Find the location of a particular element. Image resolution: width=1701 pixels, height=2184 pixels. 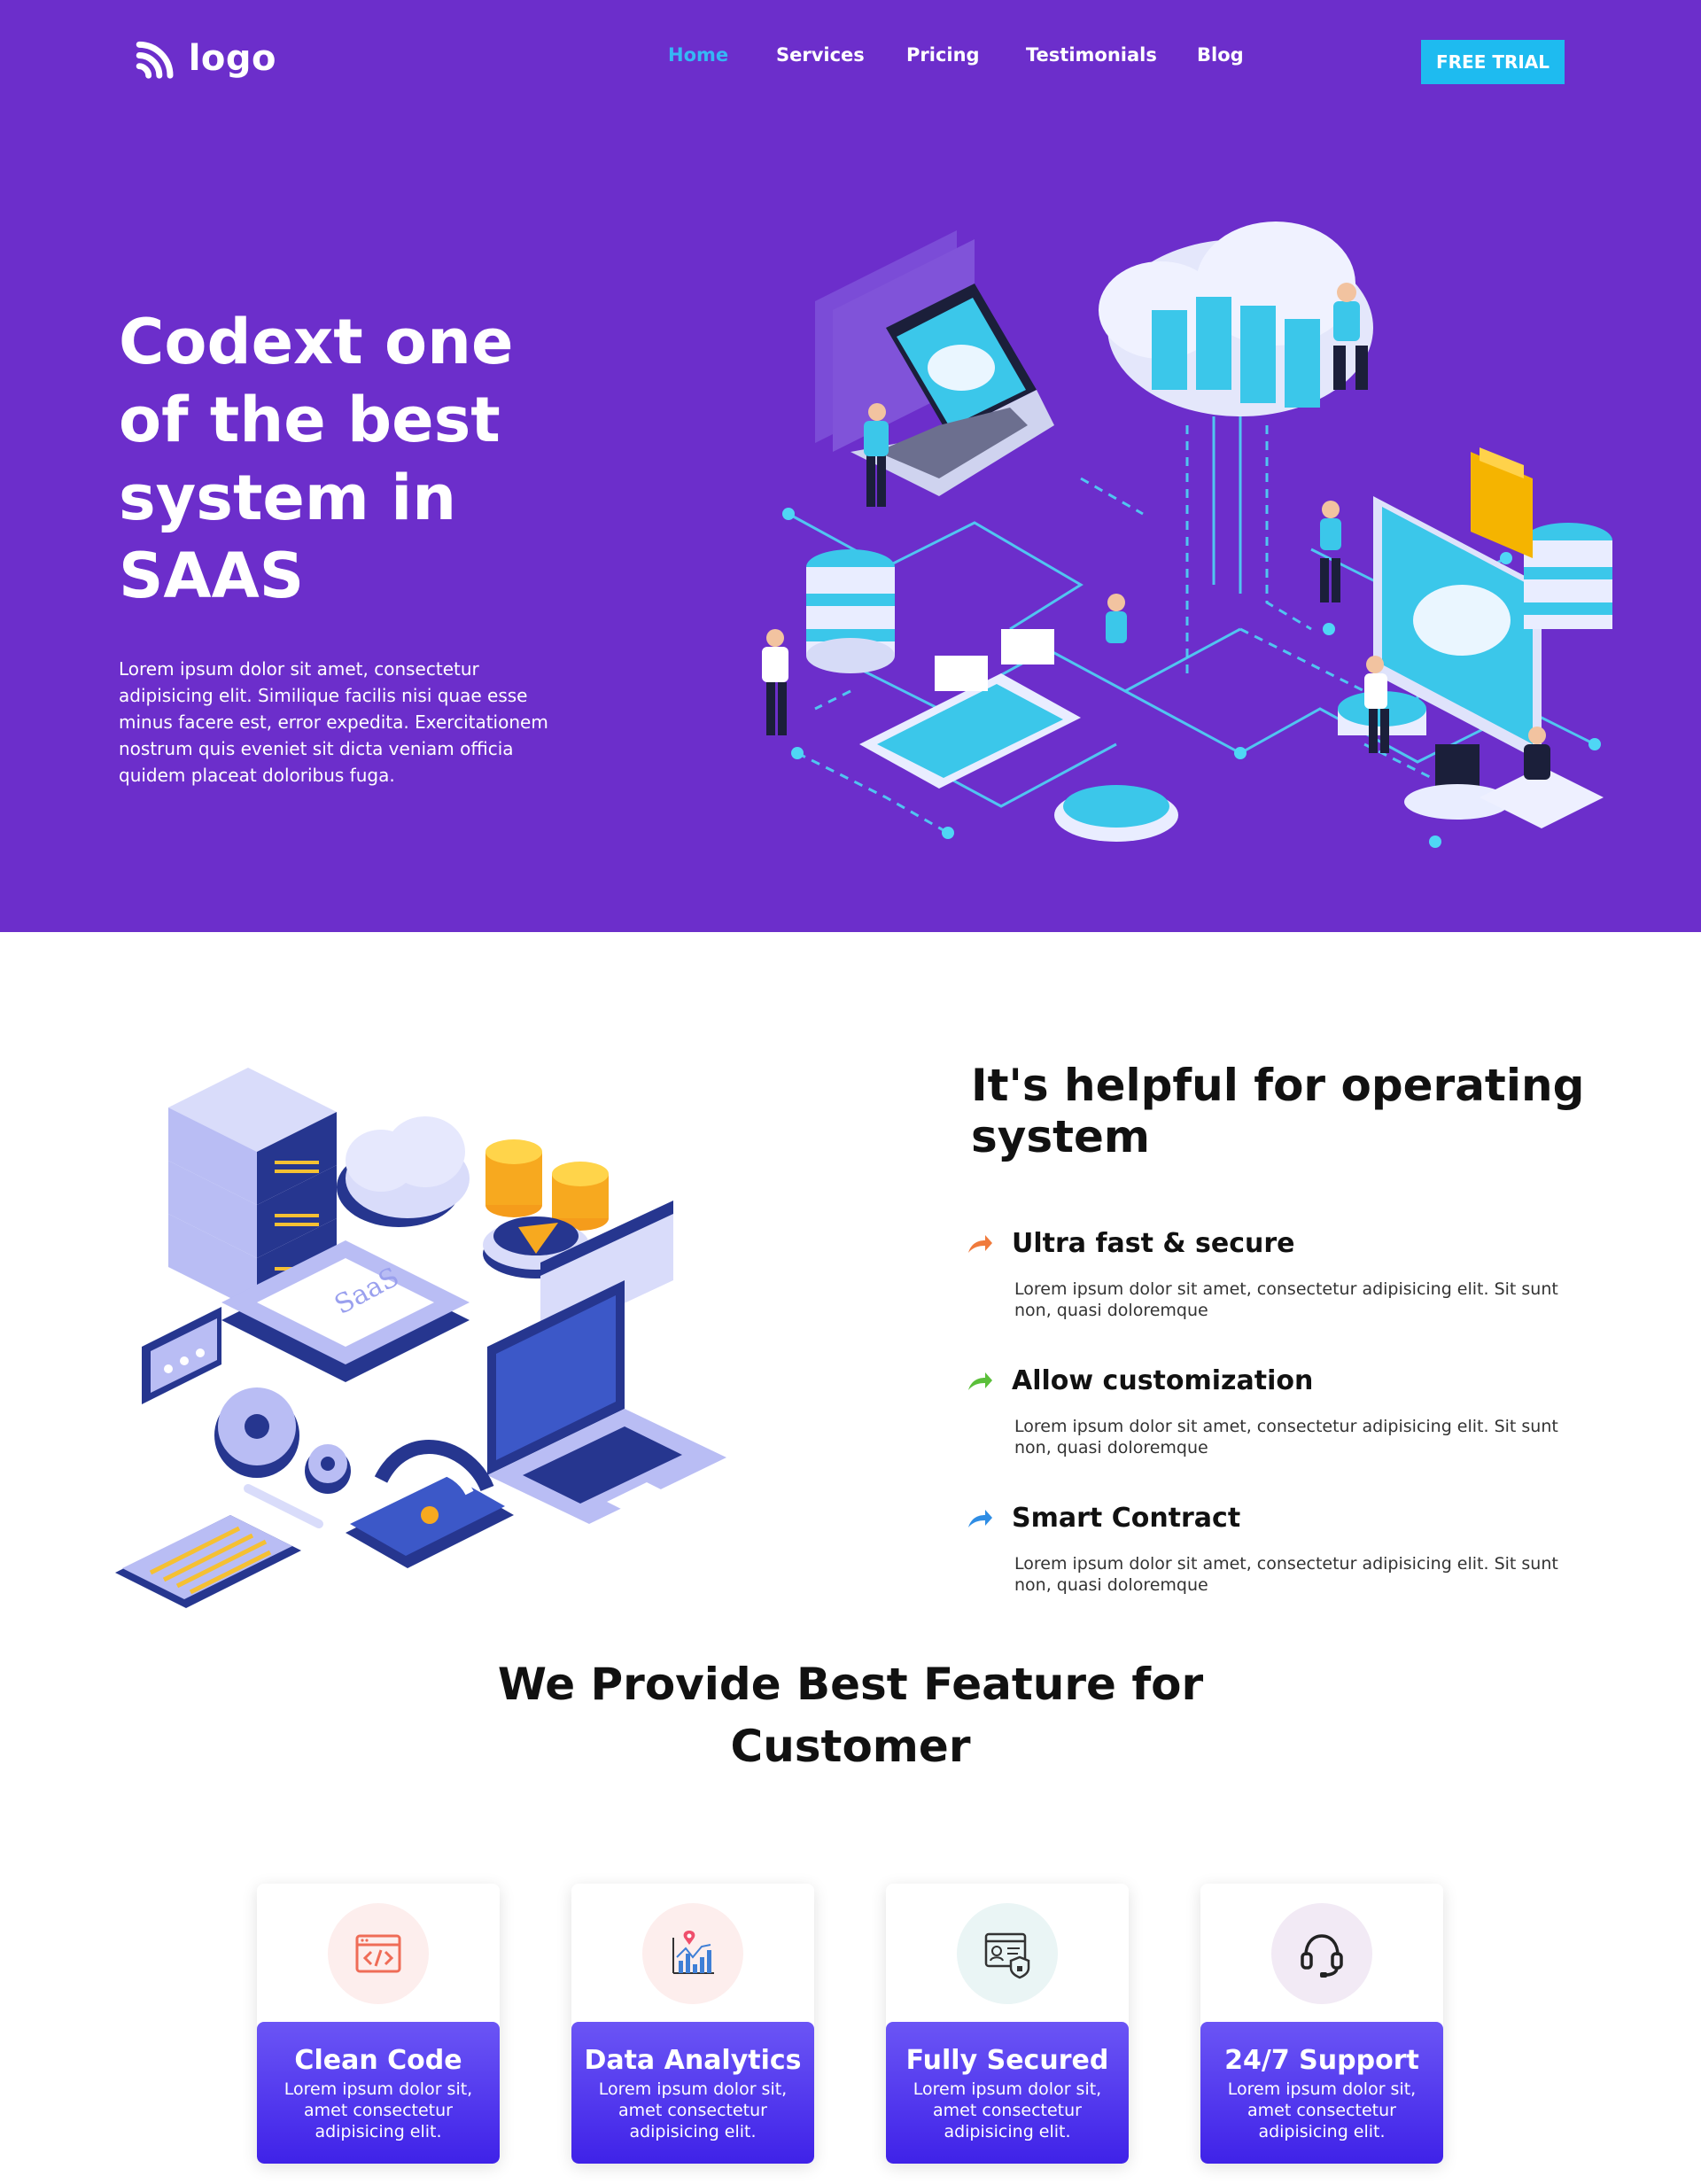

nav-pricing: Pricing is located at coordinates (943, 55).